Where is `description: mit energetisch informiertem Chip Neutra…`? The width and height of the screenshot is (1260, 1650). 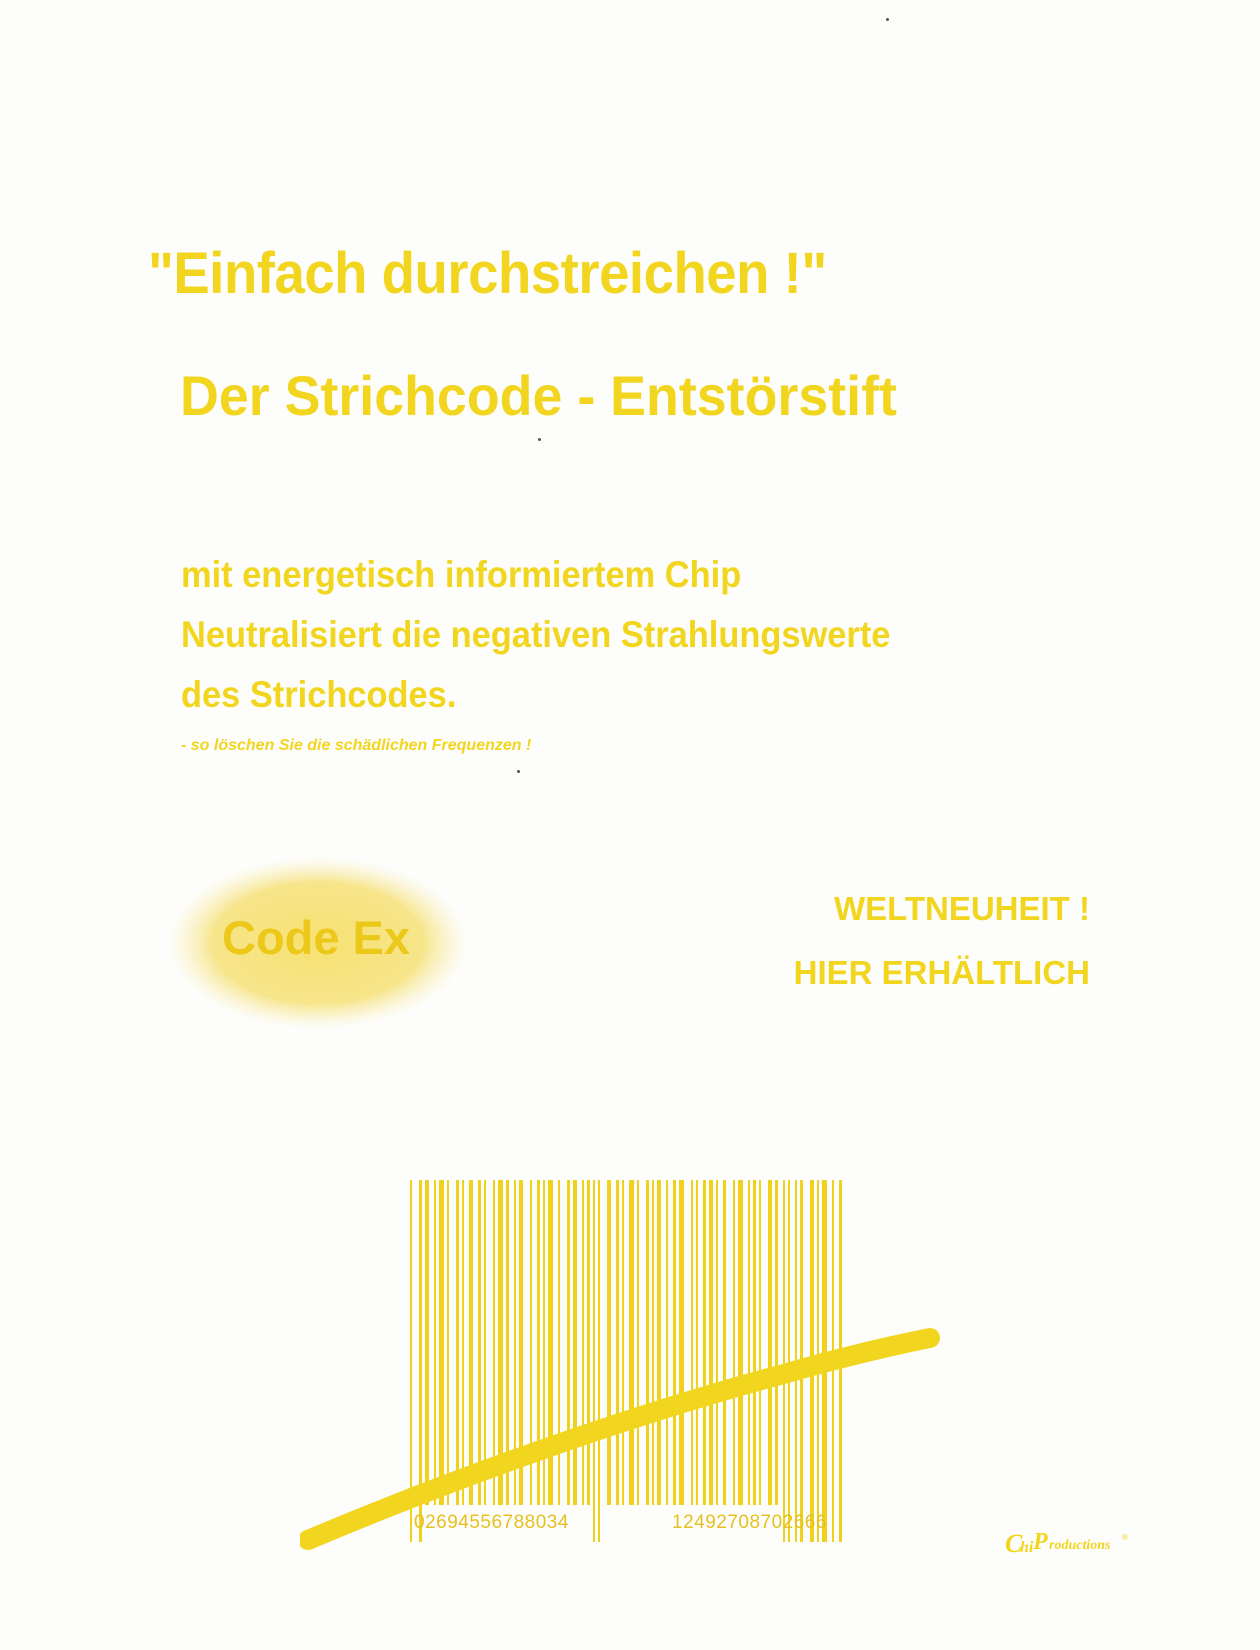 description: mit energetisch informiertem Chip Neutra… is located at coordinates (599, 635).